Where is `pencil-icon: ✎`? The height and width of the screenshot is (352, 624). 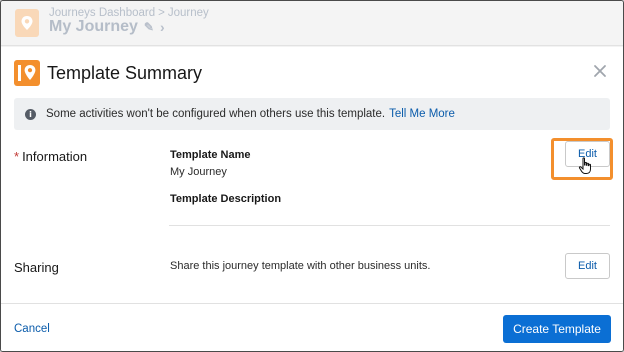
pencil-icon: ✎ is located at coordinates (149, 27).